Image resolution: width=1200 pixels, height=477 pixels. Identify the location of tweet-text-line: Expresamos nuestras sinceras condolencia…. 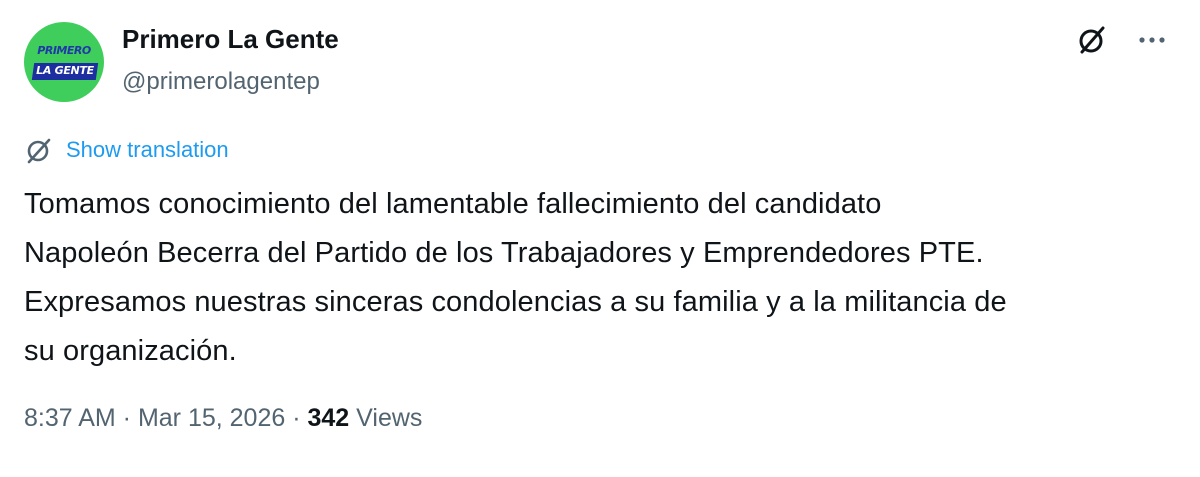
(515, 302).